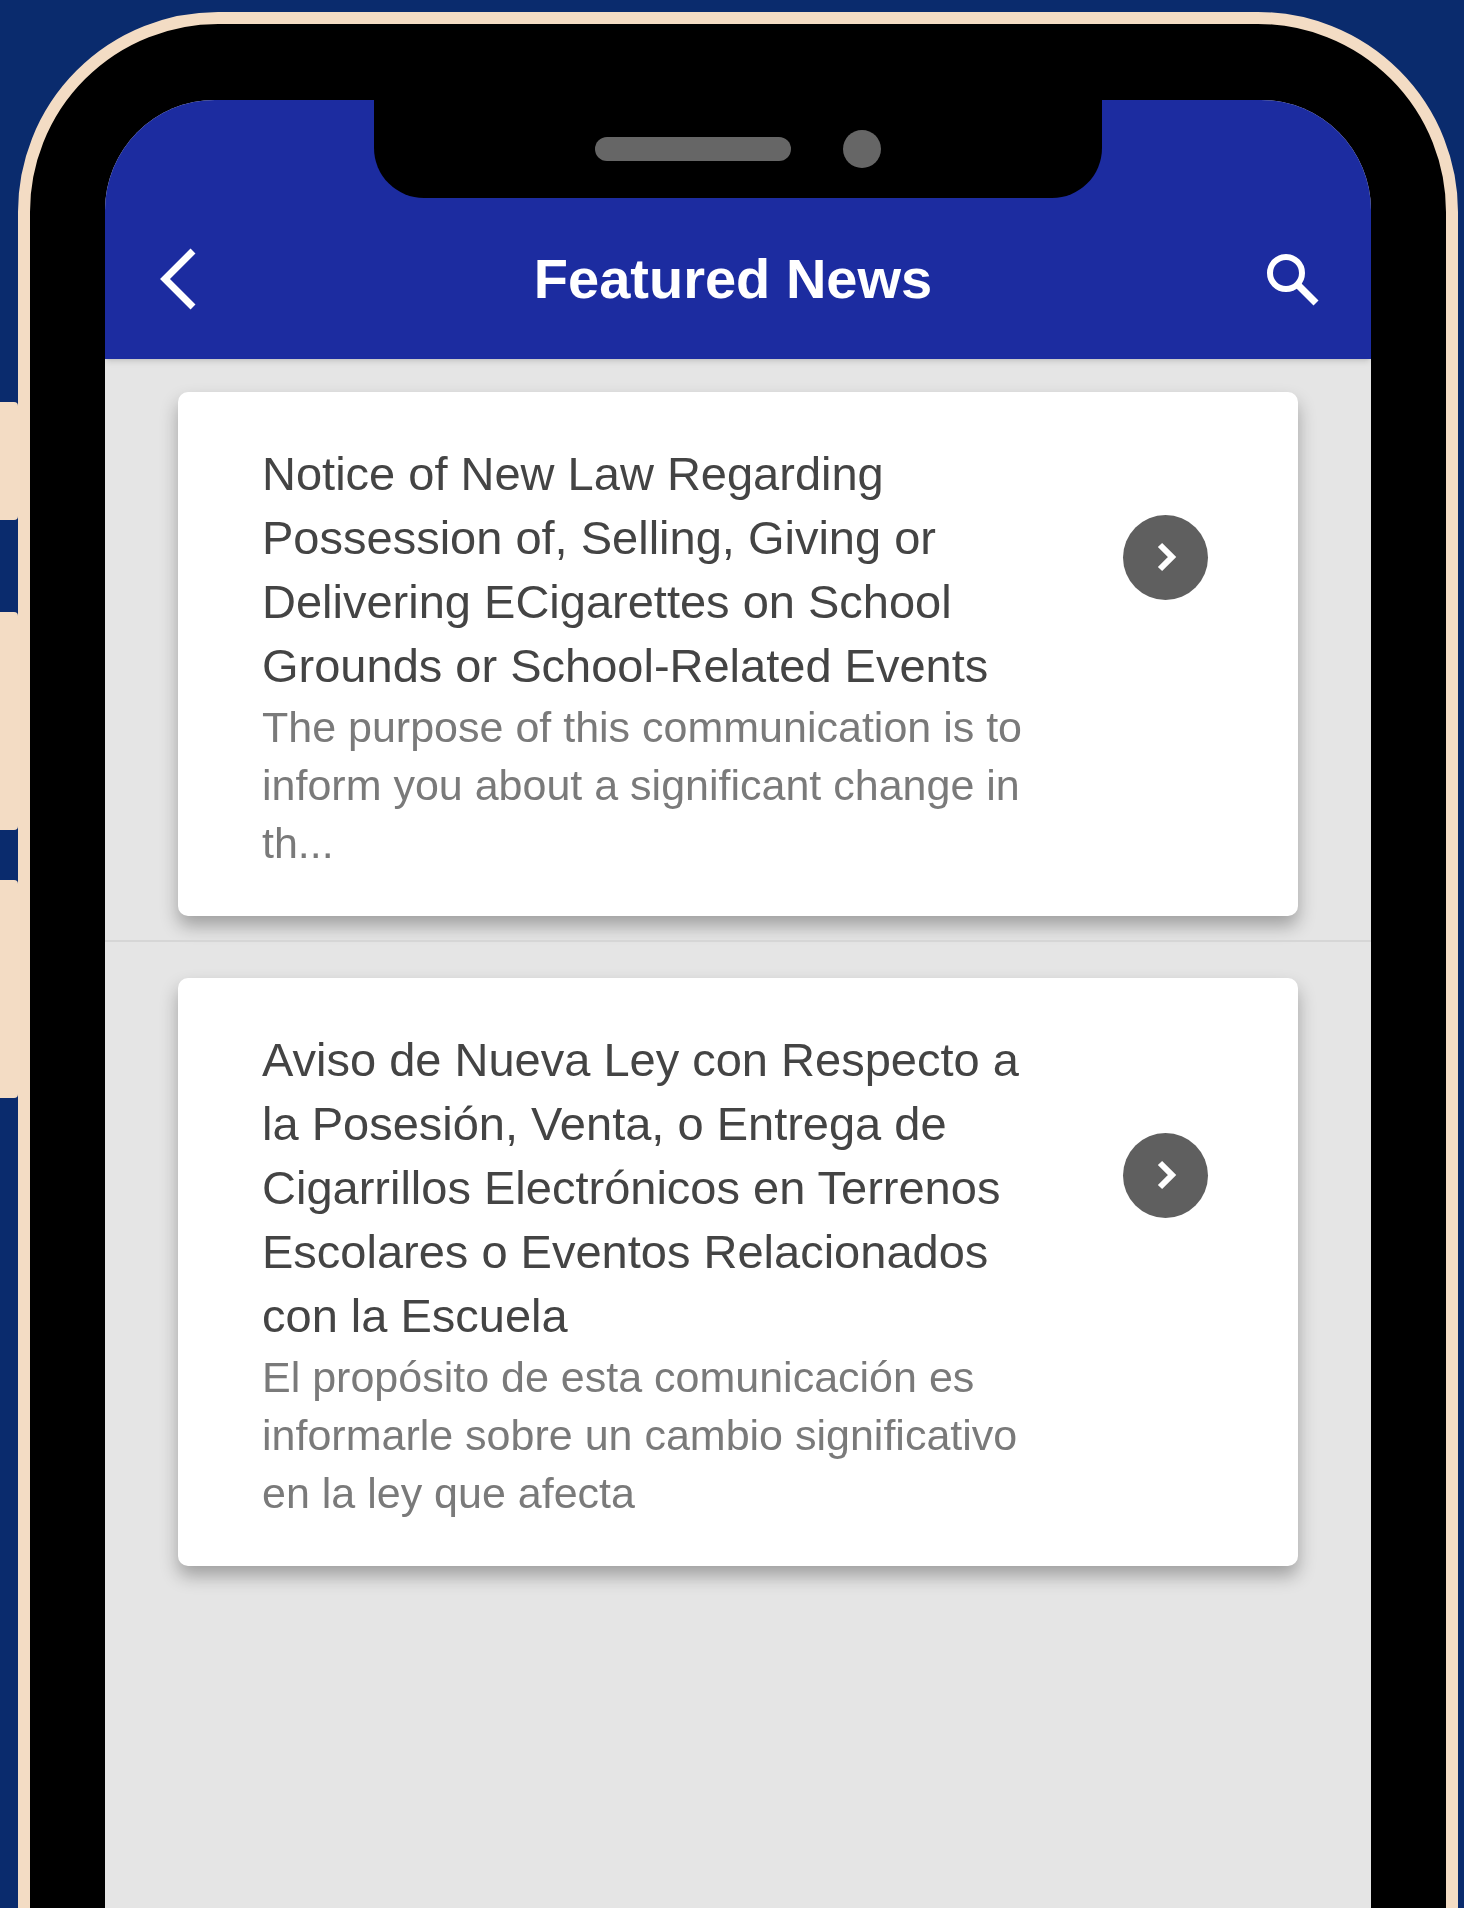  What do you see at coordinates (640, 1435) in the screenshot?
I see `news-summary: El propósito de esta comunicación es informarle sobre un cambio significativo en la ley que afecta` at bounding box center [640, 1435].